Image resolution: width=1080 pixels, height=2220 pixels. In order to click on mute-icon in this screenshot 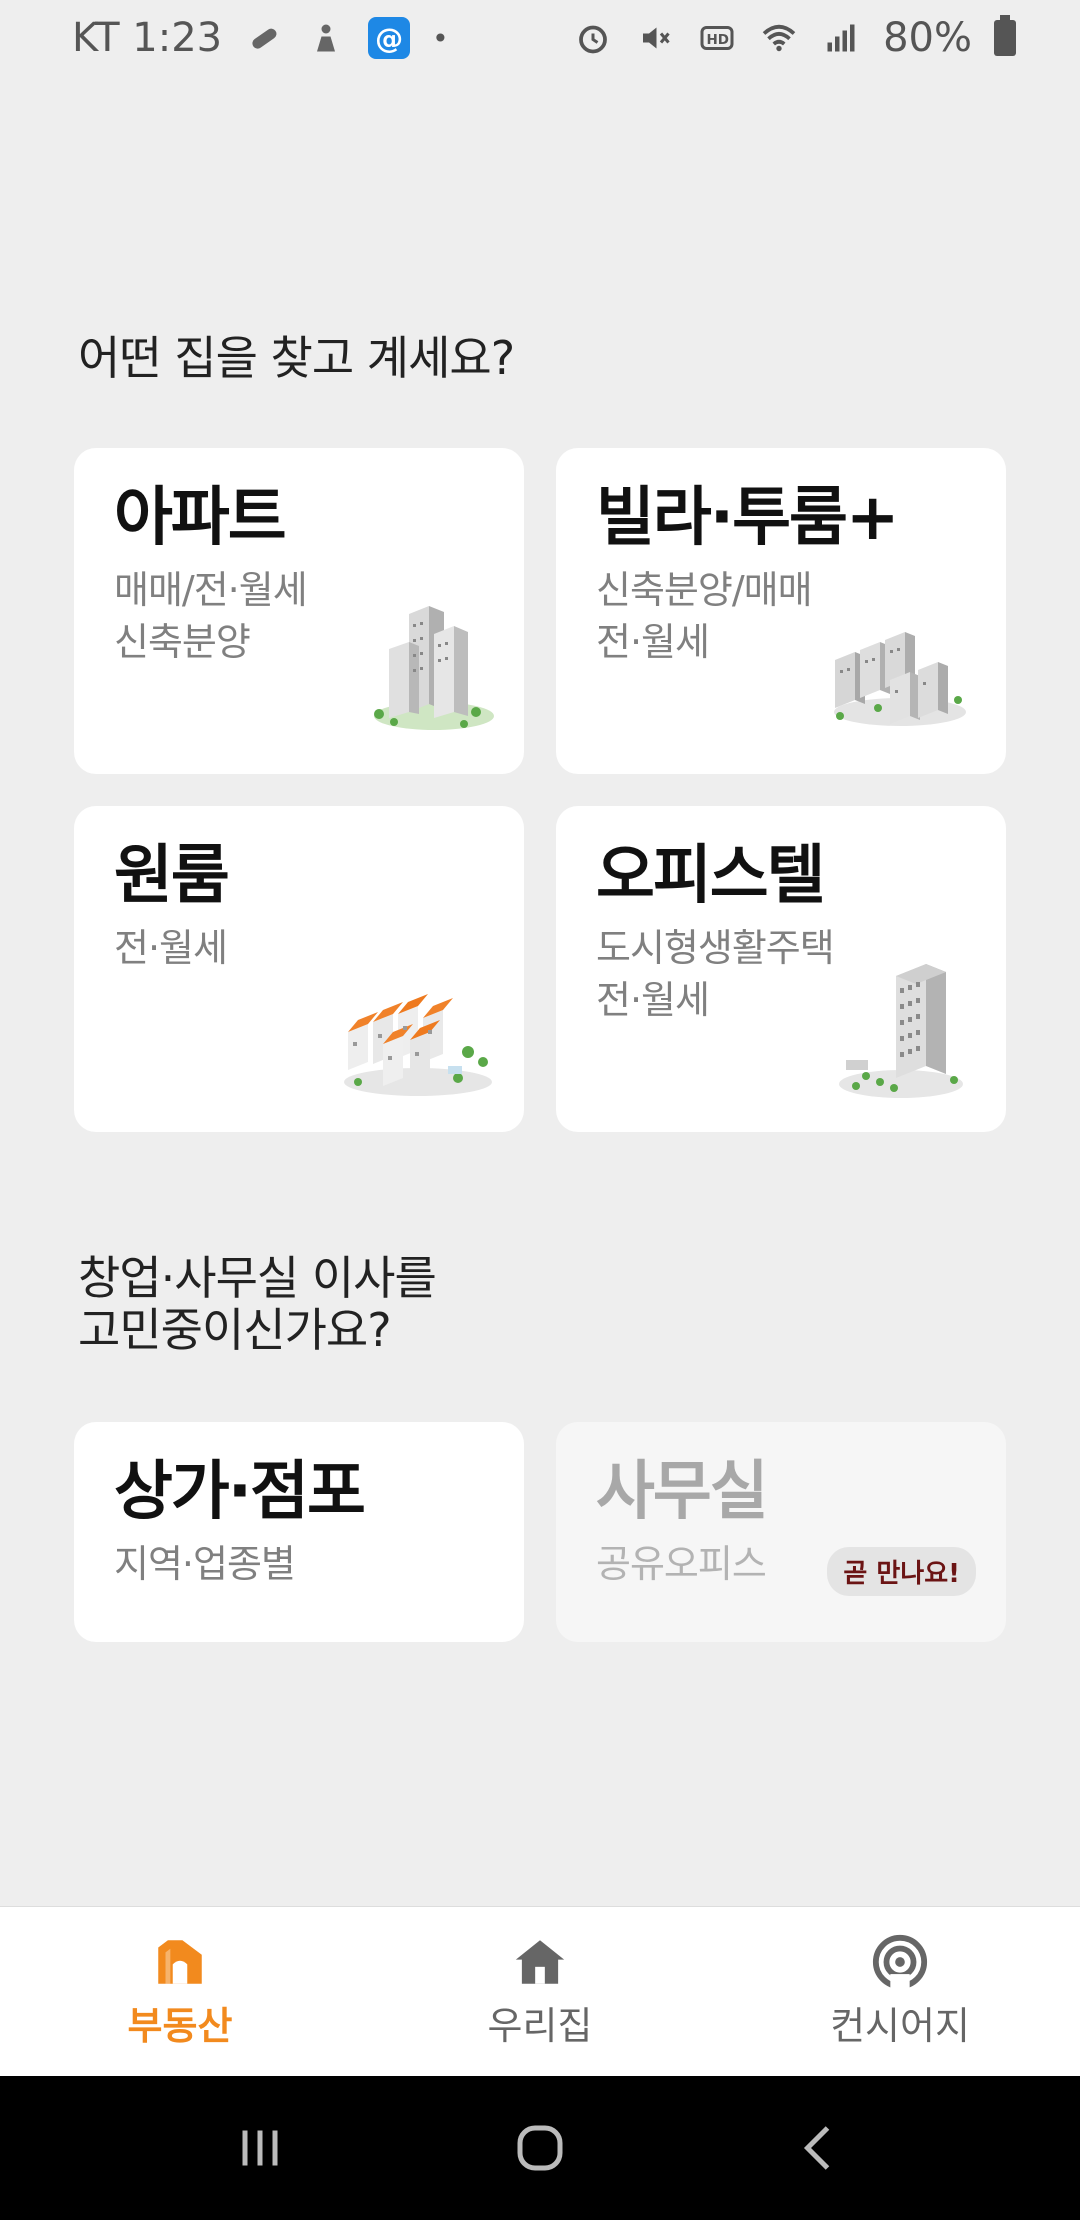, I will do `click(655, 38)`.